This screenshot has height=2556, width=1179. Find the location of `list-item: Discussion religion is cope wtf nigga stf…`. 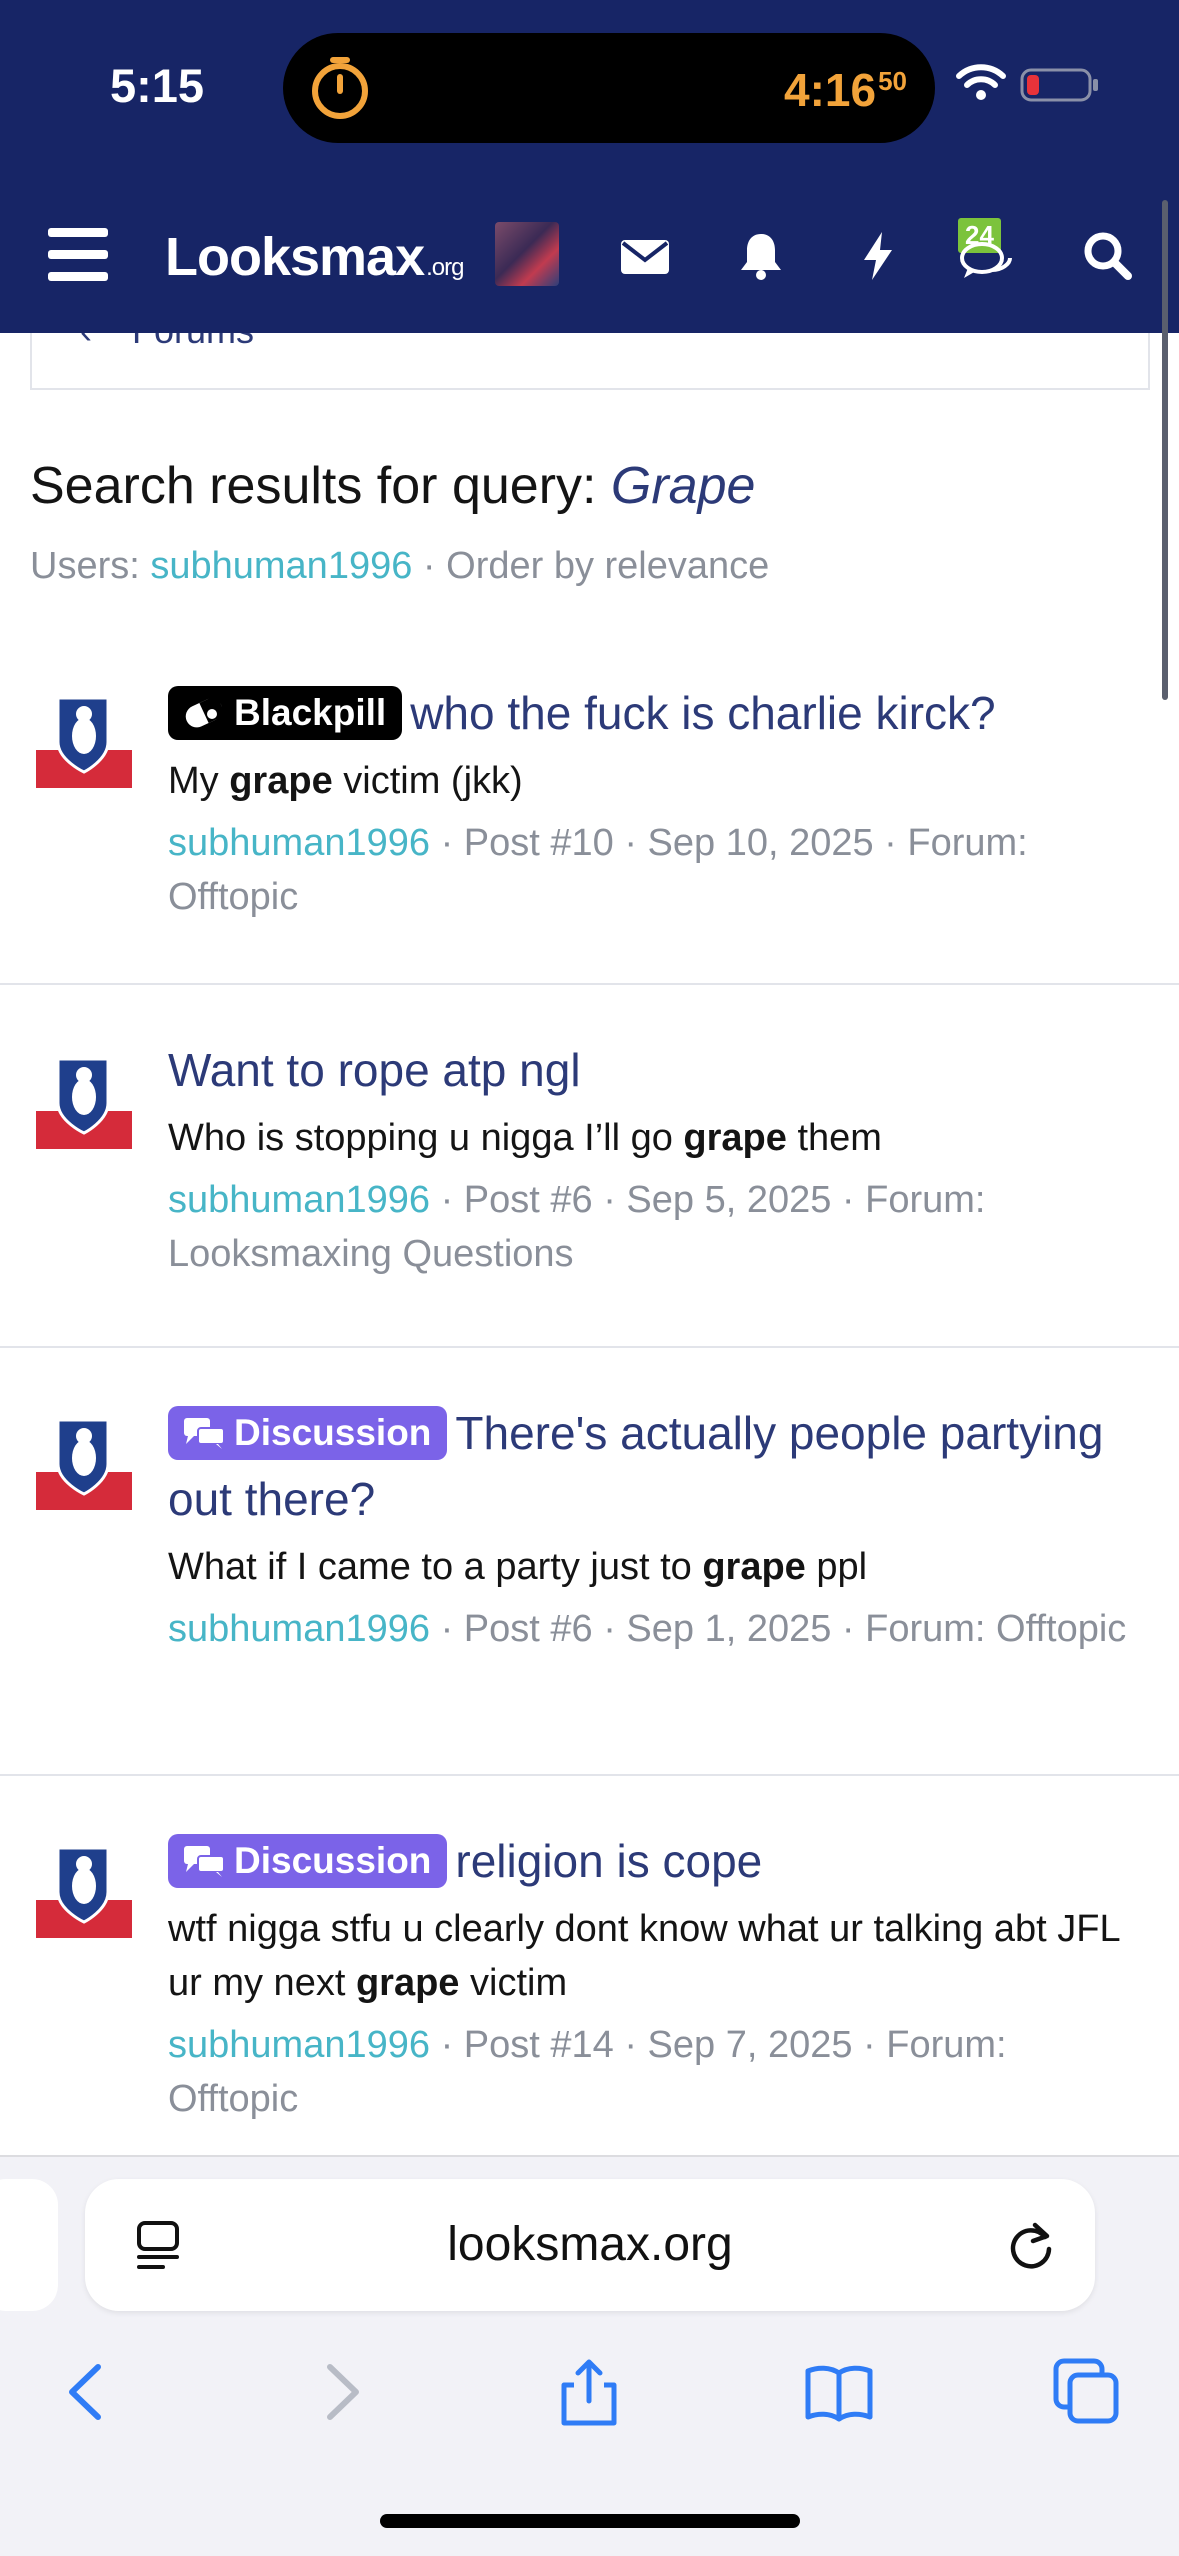

list-item: Discussion religion is cope wtf nigga stf… is located at coordinates (589, 1966).